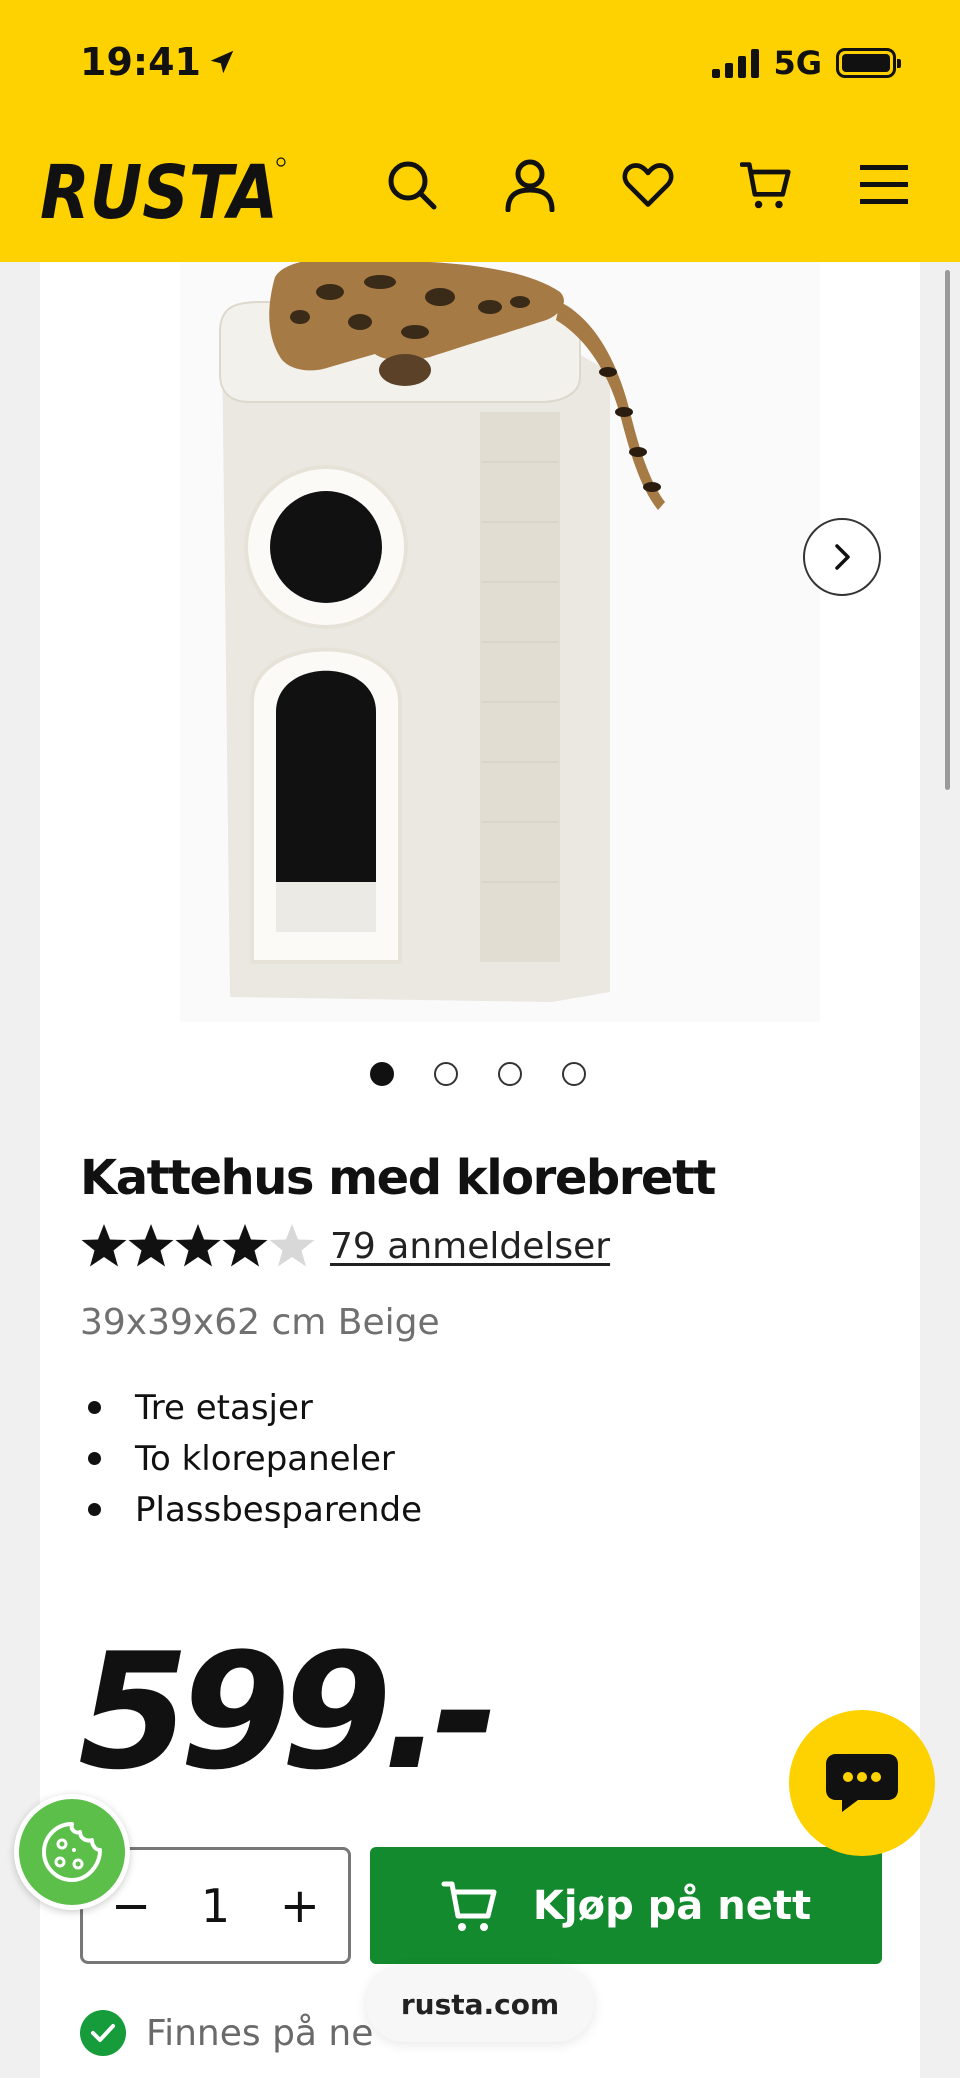  I want to click on chevron-right-icon, so click(842, 557).